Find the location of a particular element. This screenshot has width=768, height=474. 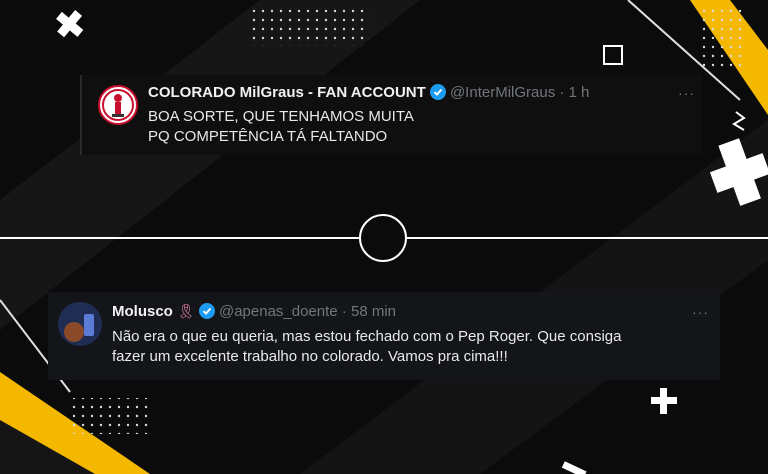

dot-grid-top is located at coordinates (310, 26).